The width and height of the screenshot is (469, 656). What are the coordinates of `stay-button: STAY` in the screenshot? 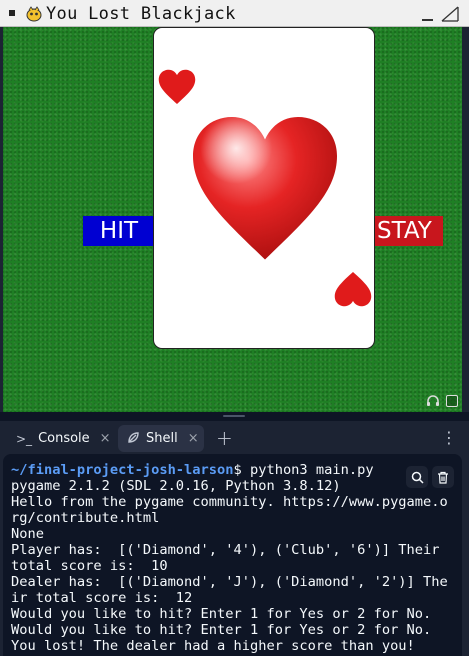 It's located at (408, 231).